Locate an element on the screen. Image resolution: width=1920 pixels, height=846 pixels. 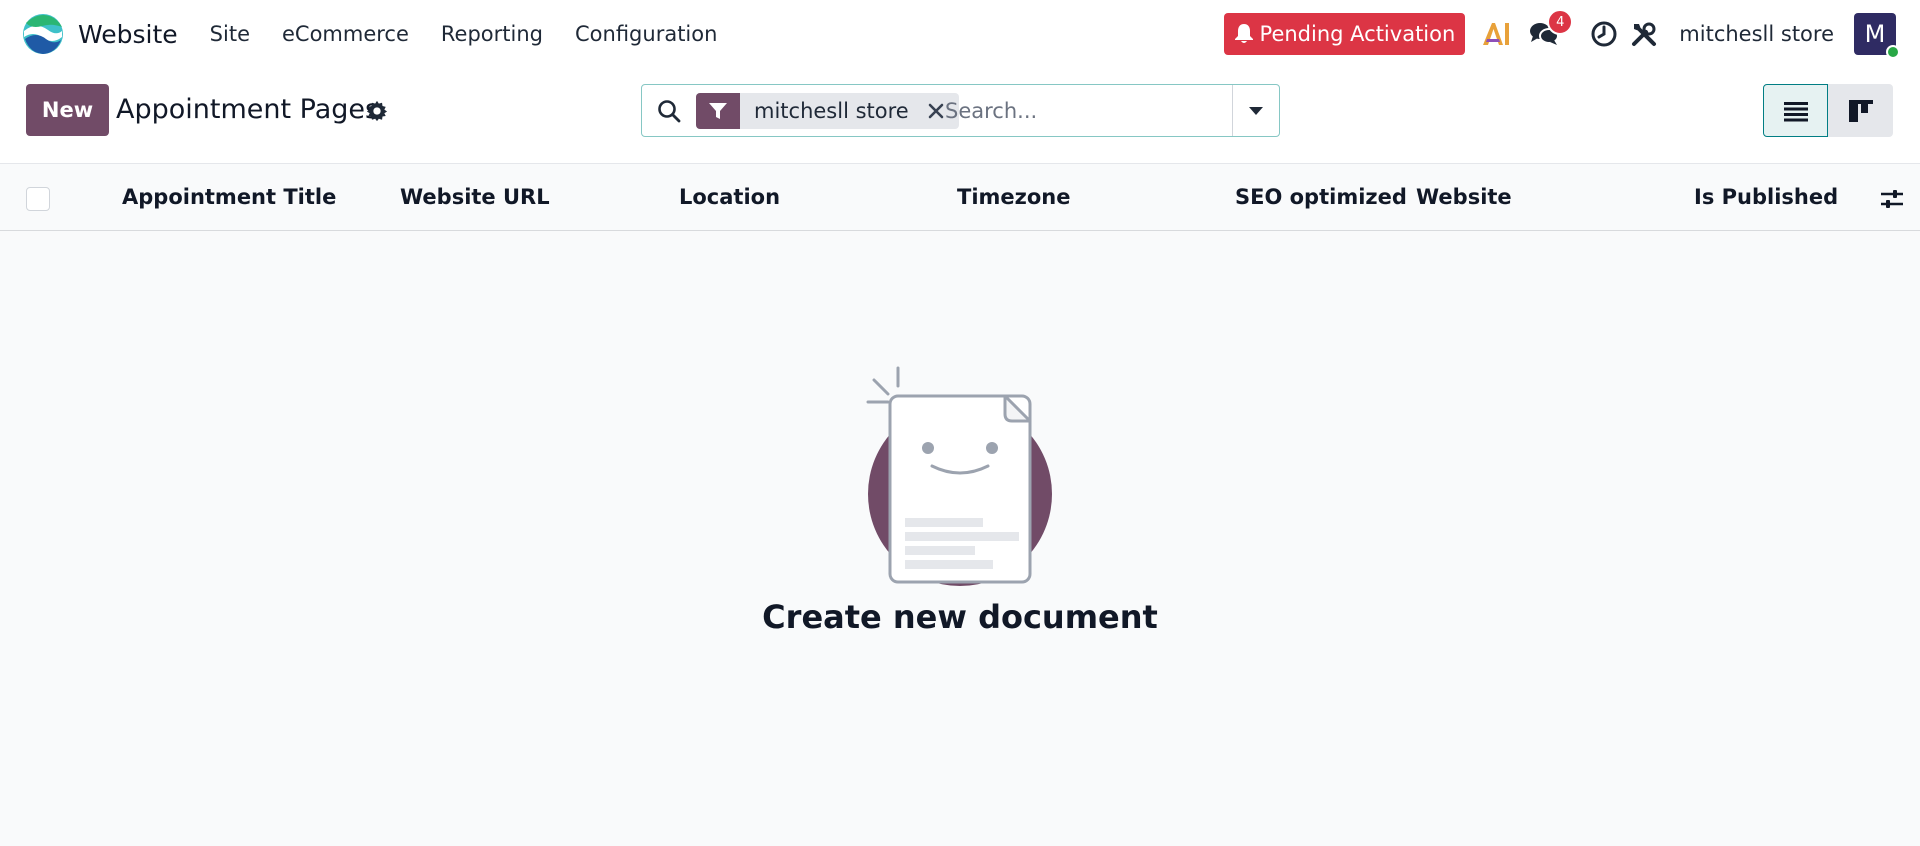
ai-button is located at coordinates (1496, 34).